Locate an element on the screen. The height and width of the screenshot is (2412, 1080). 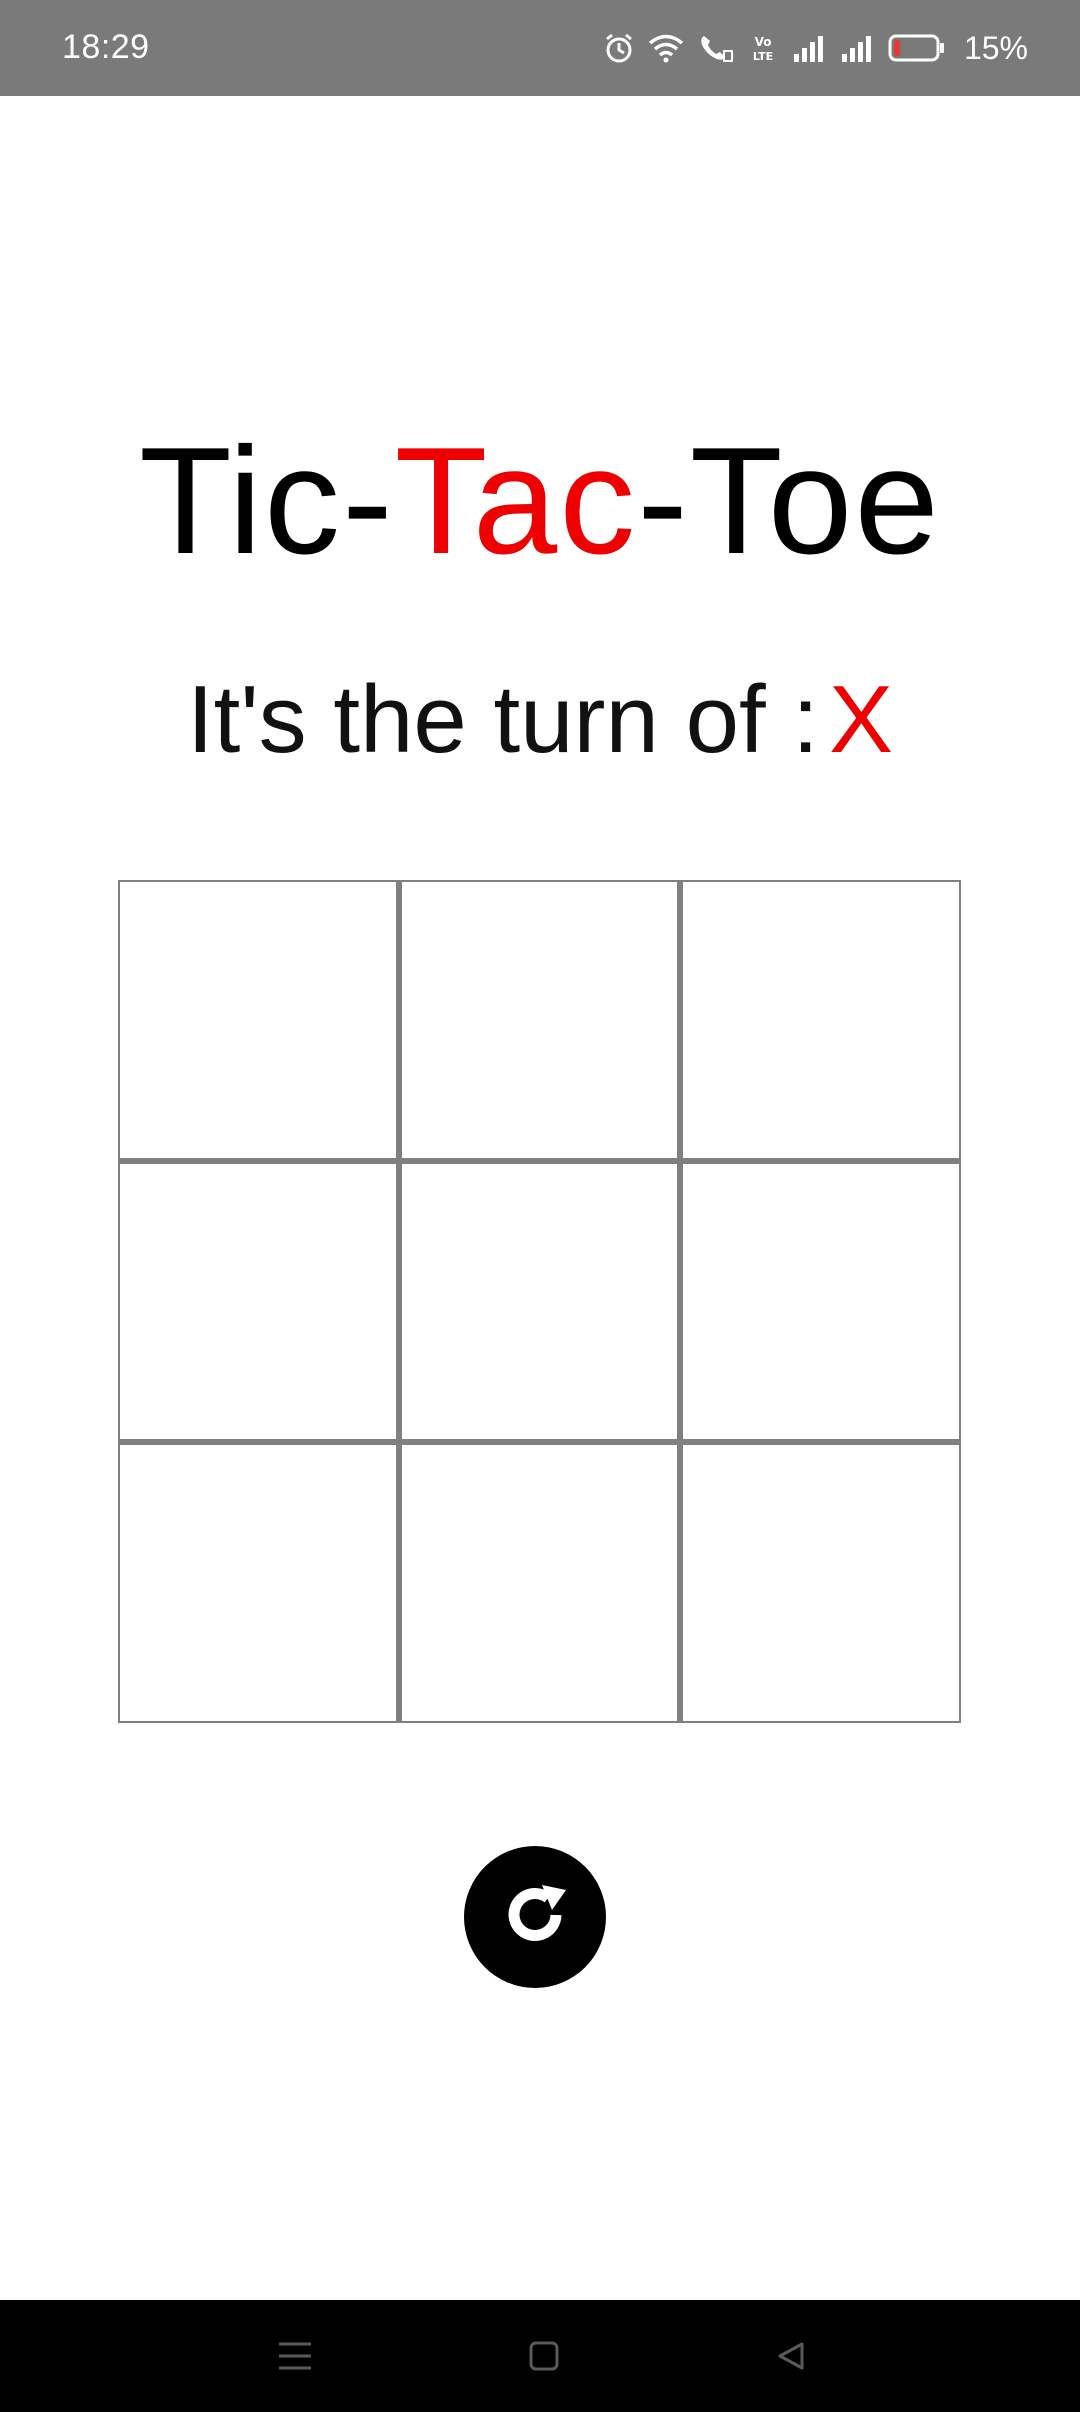
game-title: Tic-Tac-Toe is located at coordinates (540, 501).